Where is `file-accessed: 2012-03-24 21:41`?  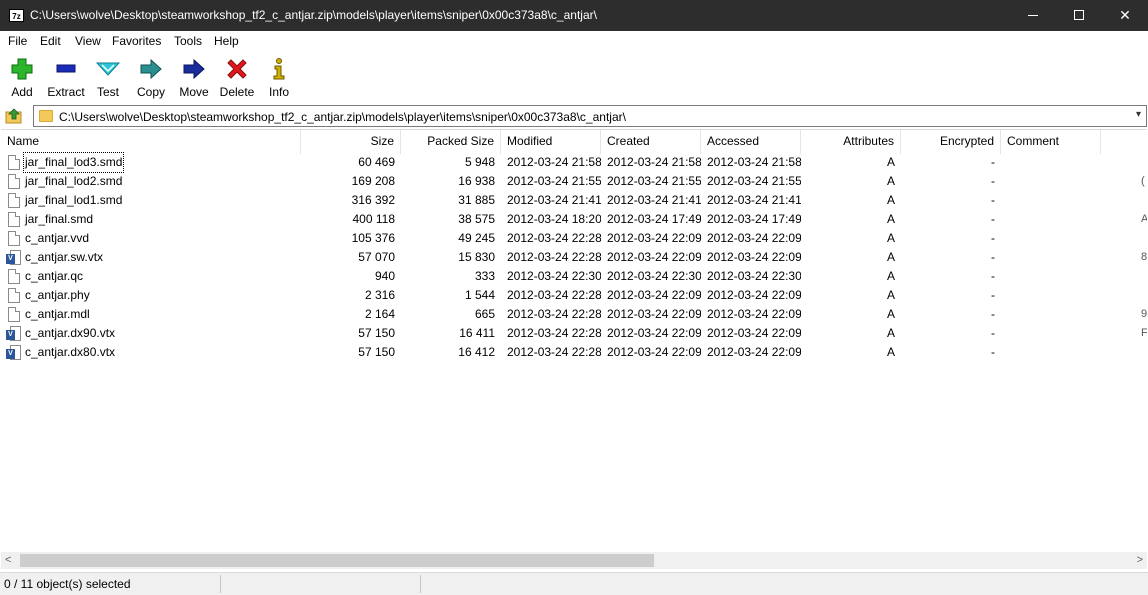 file-accessed: 2012-03-24 21:41 is located at coordinates (754, 200).